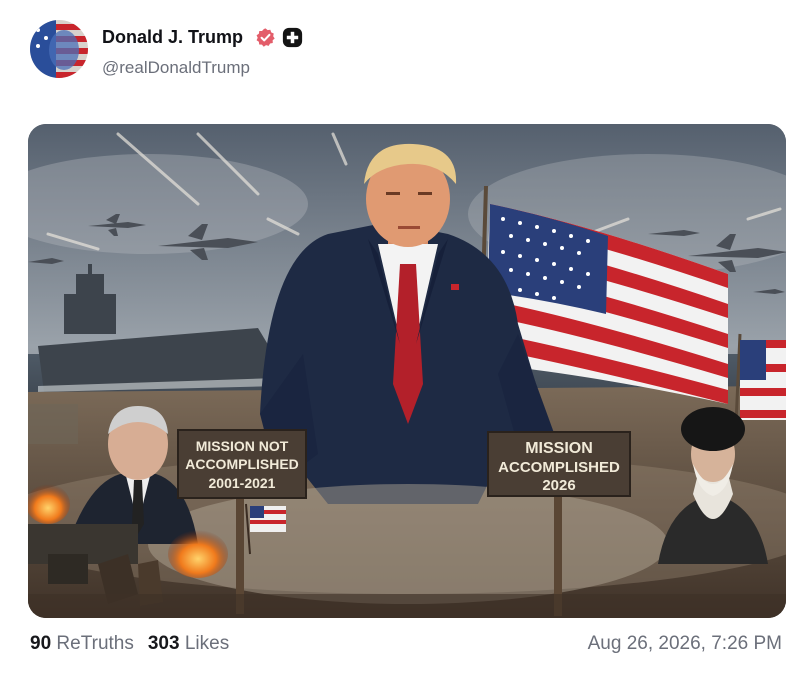 The image size is (800, 678). Describe the element at coordinates (685, 644) in the screenshot. I see `post-timestamp: Aug 26, 2026, 7:26 PM` at that location.